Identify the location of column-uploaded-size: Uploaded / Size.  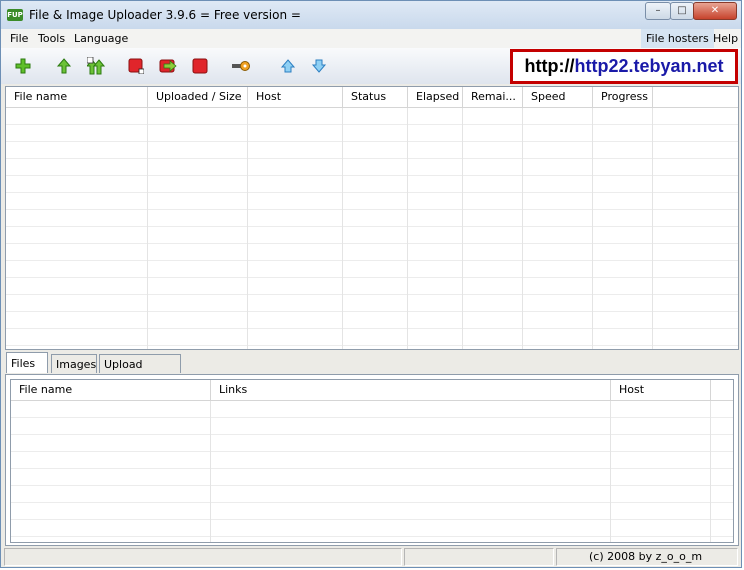
(198, 97).